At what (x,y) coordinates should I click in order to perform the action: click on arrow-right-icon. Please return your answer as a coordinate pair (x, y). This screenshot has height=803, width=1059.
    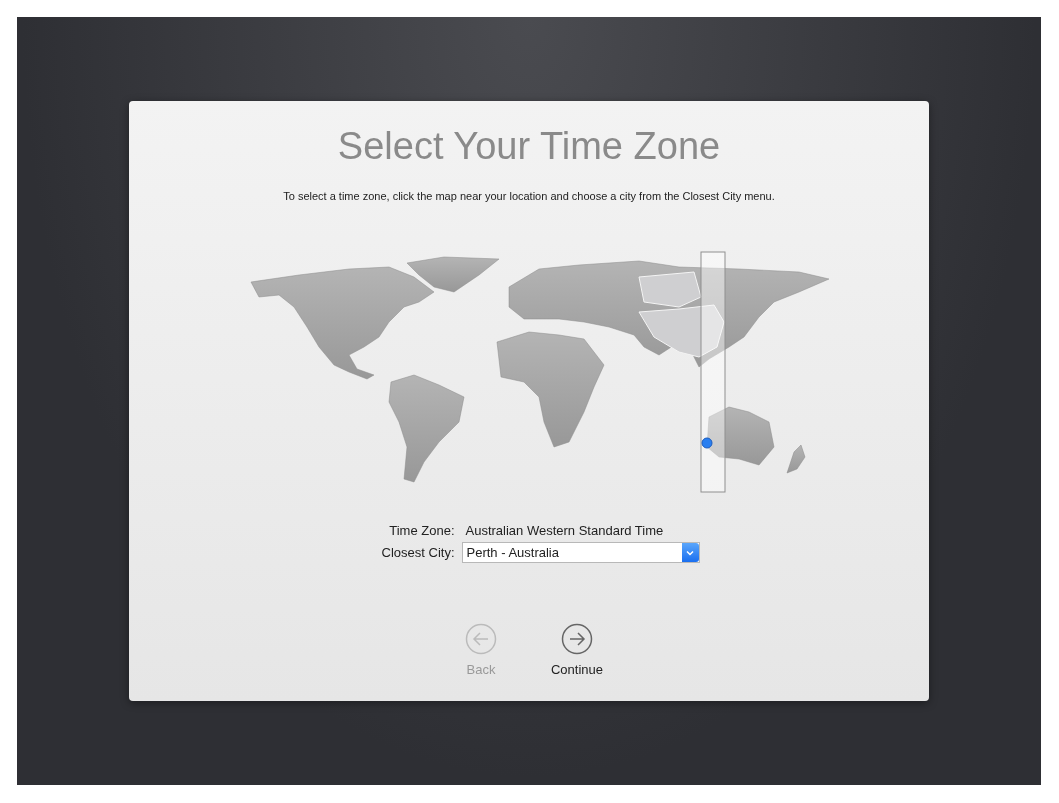
    Looking at the image, I should click on (577, 639).